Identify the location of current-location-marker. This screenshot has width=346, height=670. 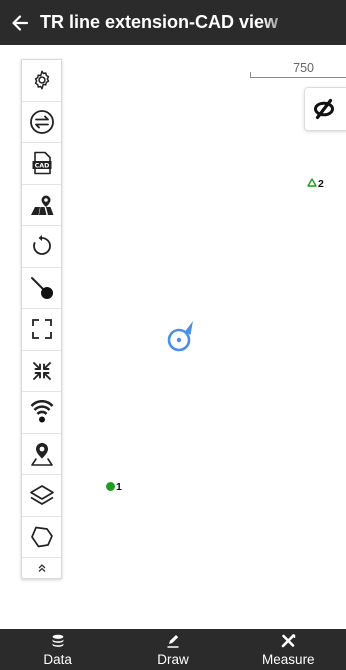
(185, 337).